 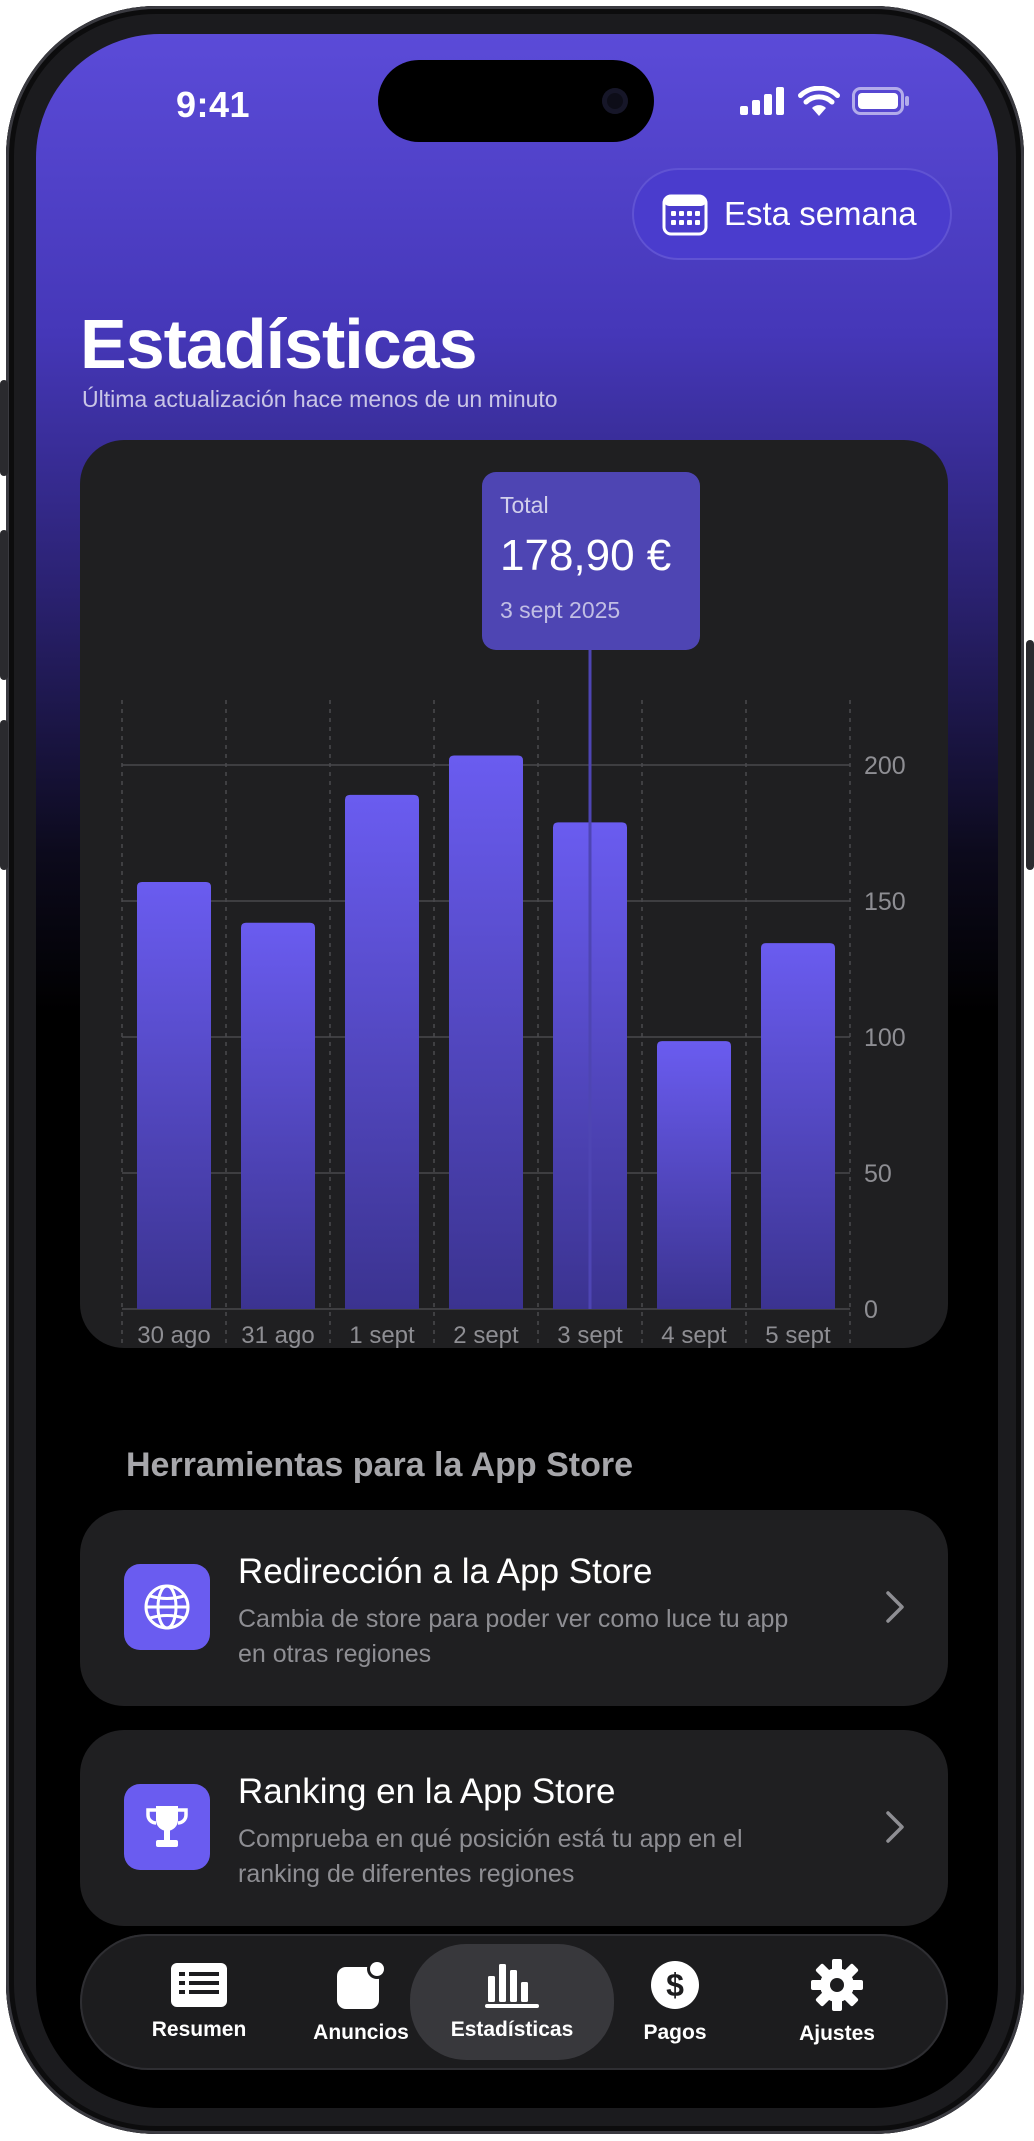 I want to click on cellular-signal-icon, so click(x=762, y=101).